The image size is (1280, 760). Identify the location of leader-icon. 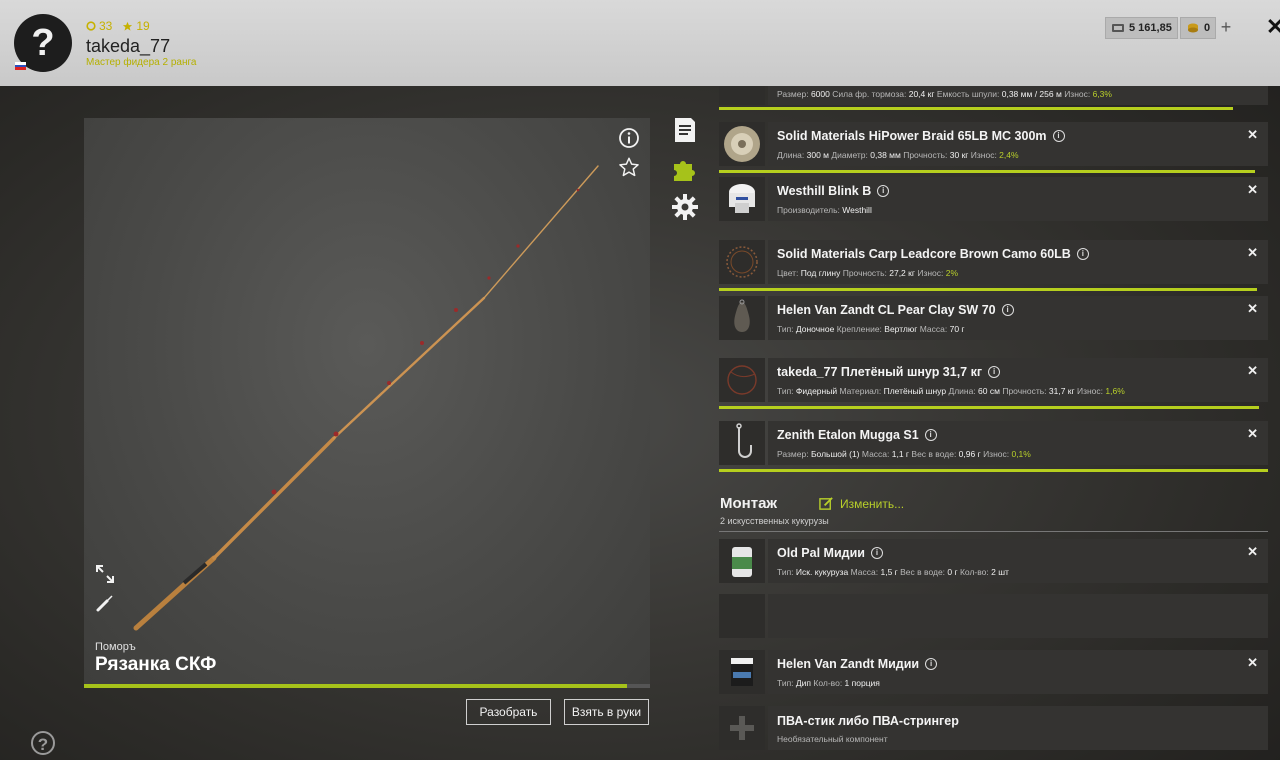
(742, 380).